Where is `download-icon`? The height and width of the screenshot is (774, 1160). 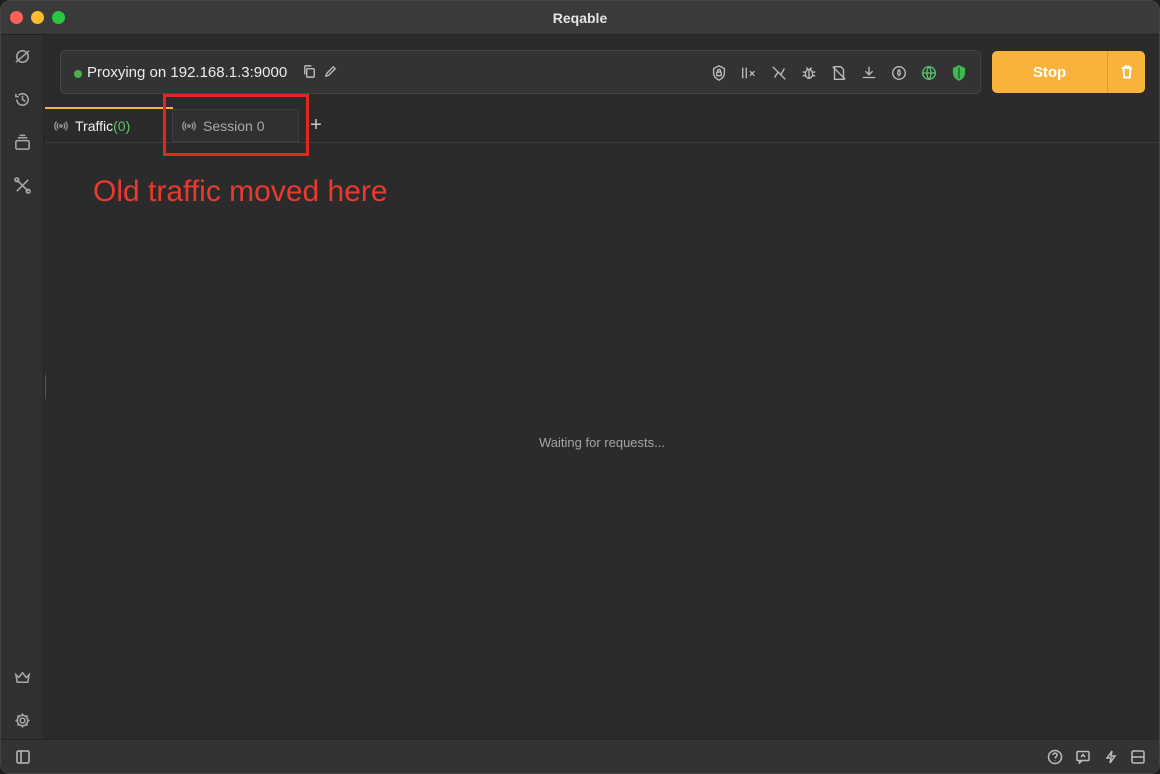 download-icon is located at coordinates (869, 73).